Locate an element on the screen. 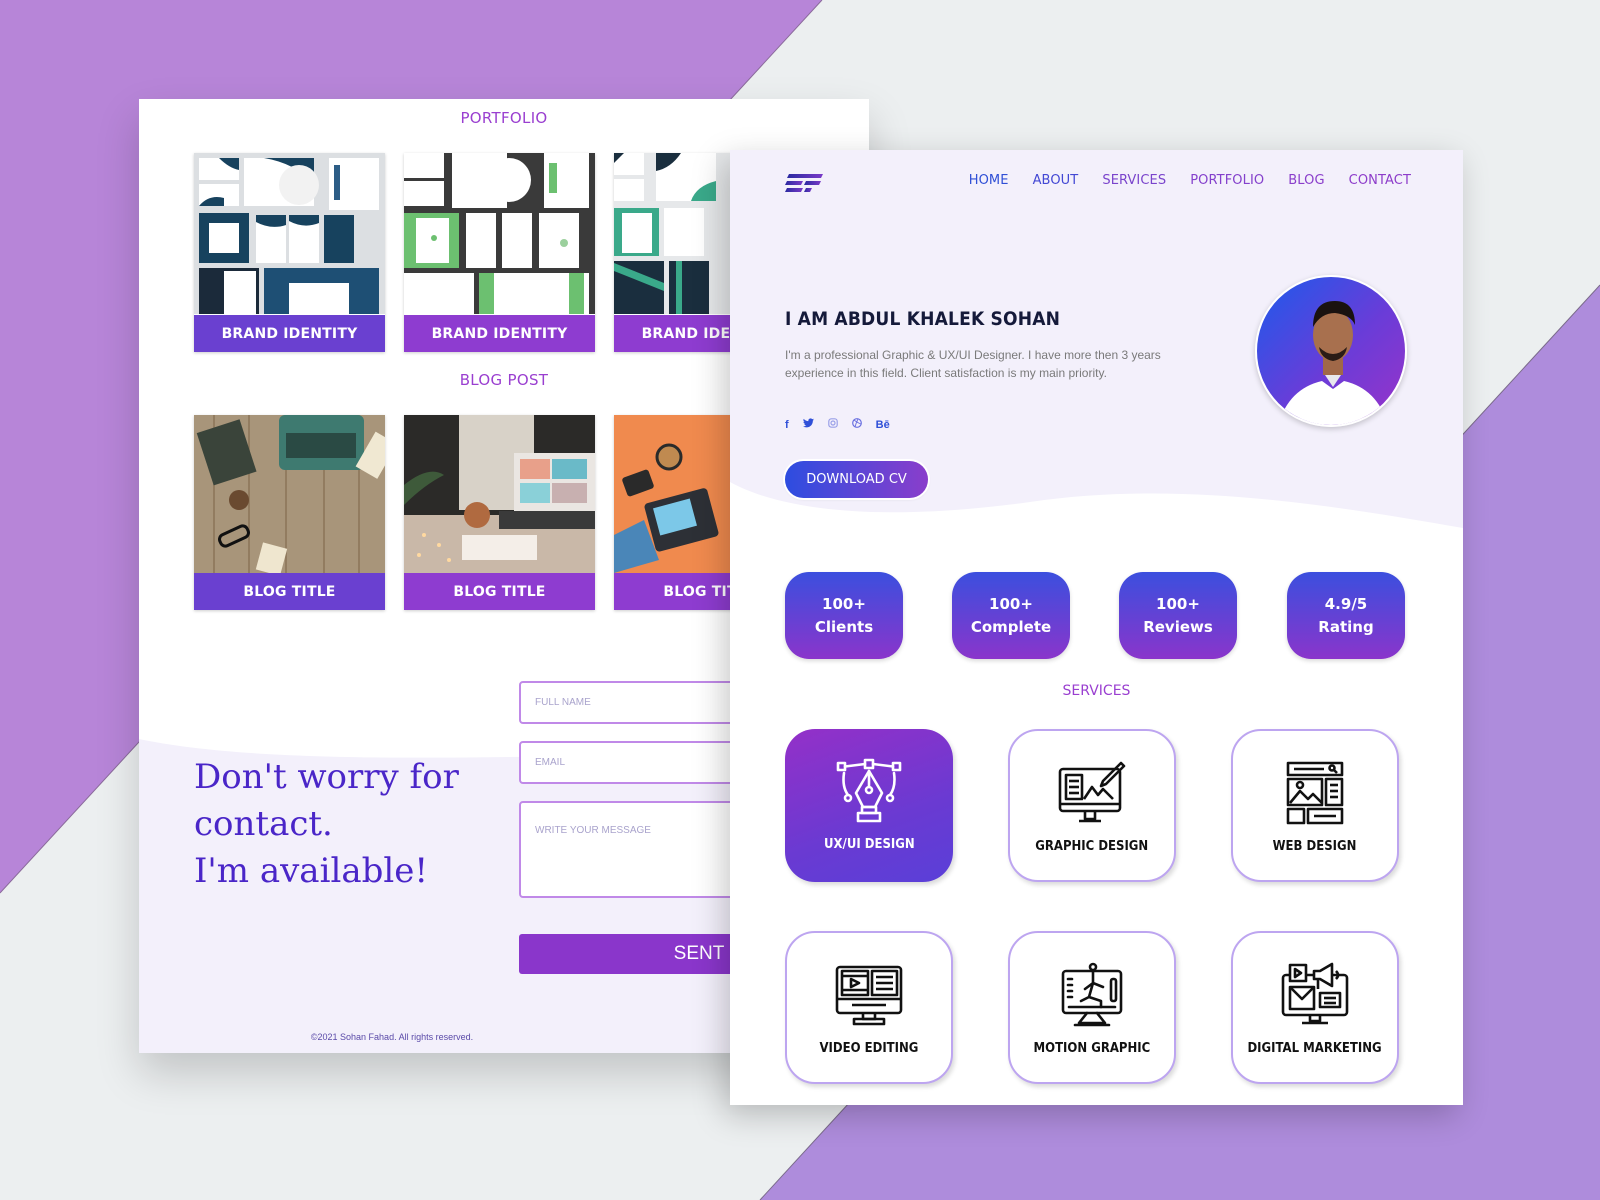 The width and height of the screenshot is (1600, 1200). nav-services: SERVICES is located at coordinates (1134, 180).